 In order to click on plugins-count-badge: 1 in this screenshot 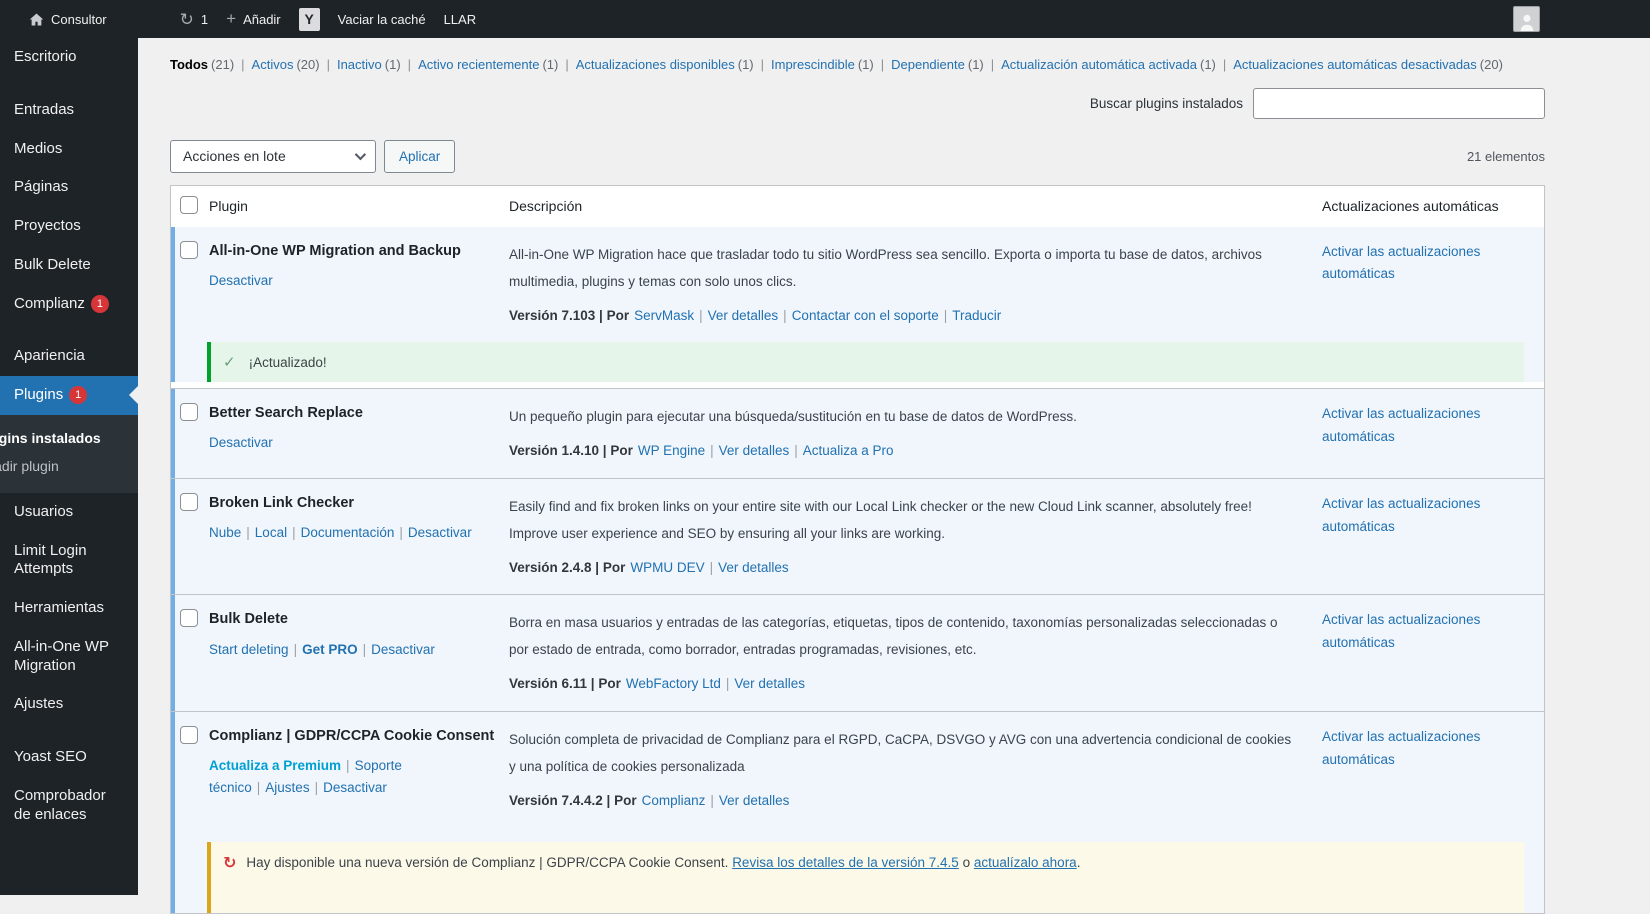, I will do `click(78, 395)`.